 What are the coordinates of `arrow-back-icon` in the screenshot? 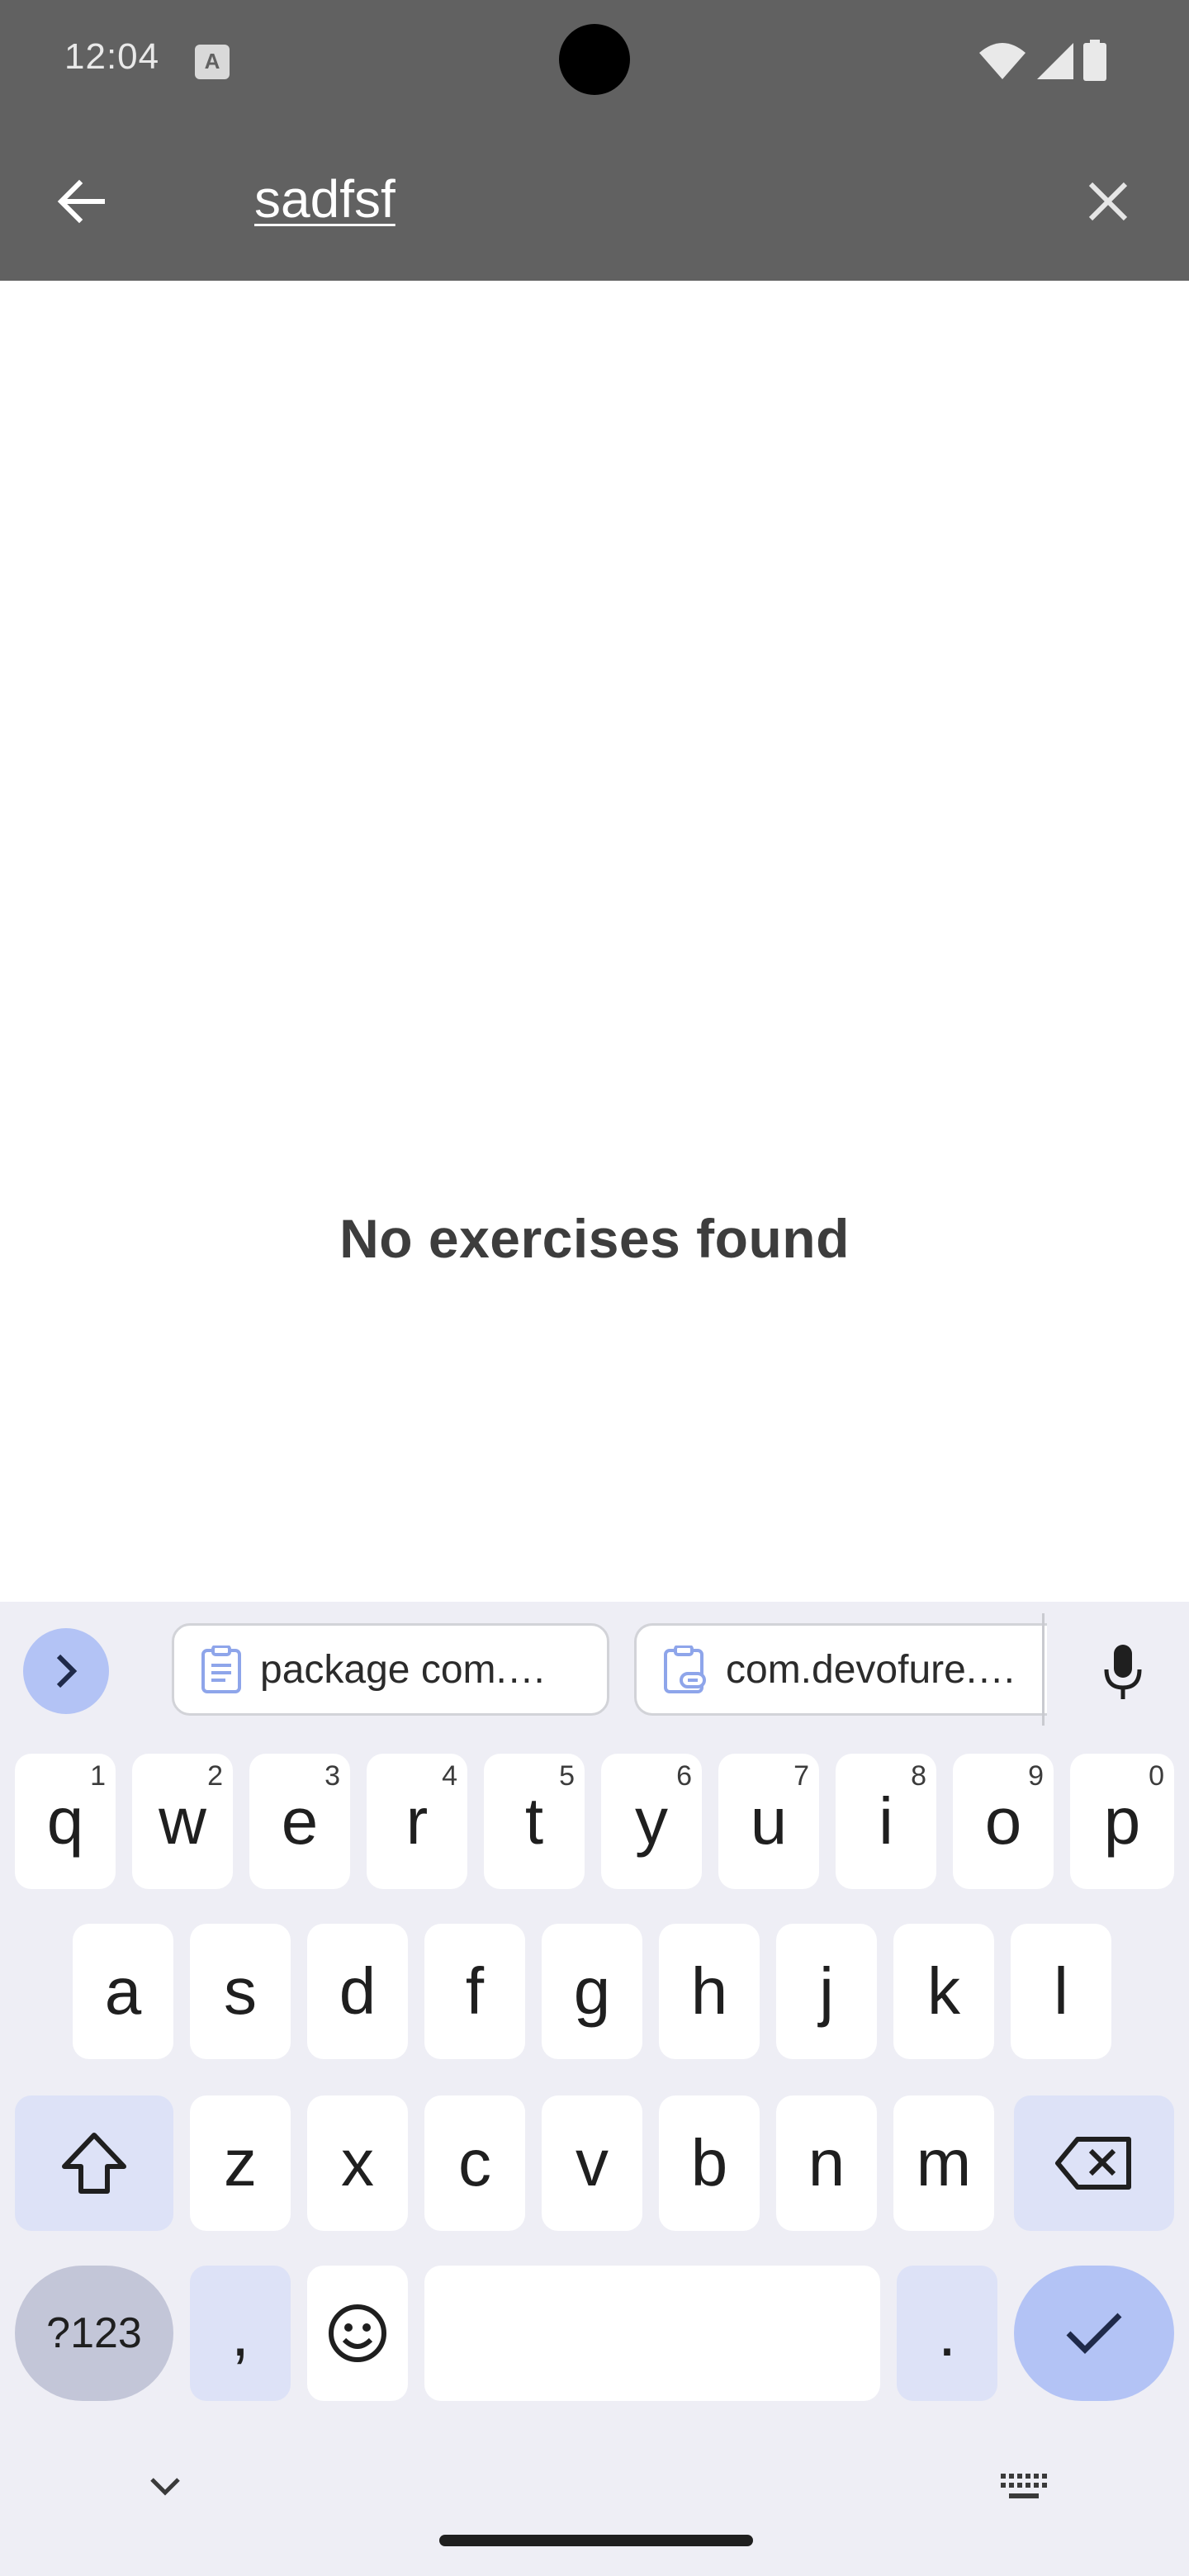 It's located at (81, 201).